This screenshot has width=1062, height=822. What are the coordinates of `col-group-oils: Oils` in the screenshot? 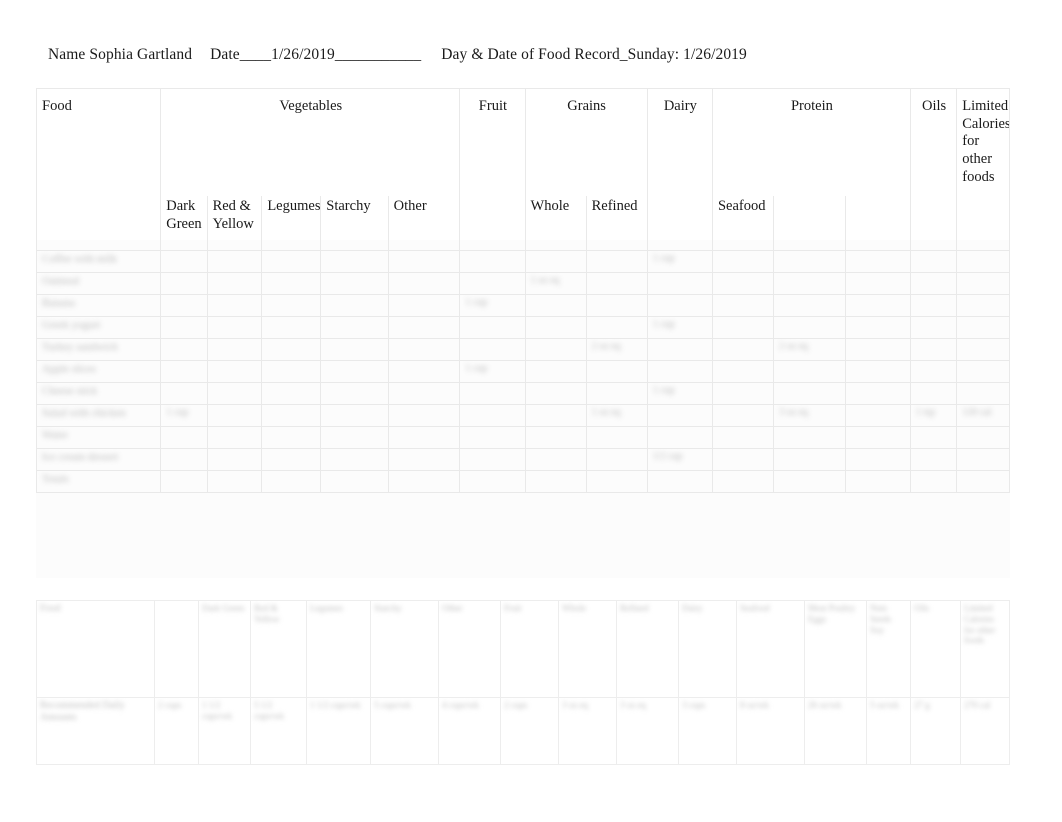 It's located at (933, 169).